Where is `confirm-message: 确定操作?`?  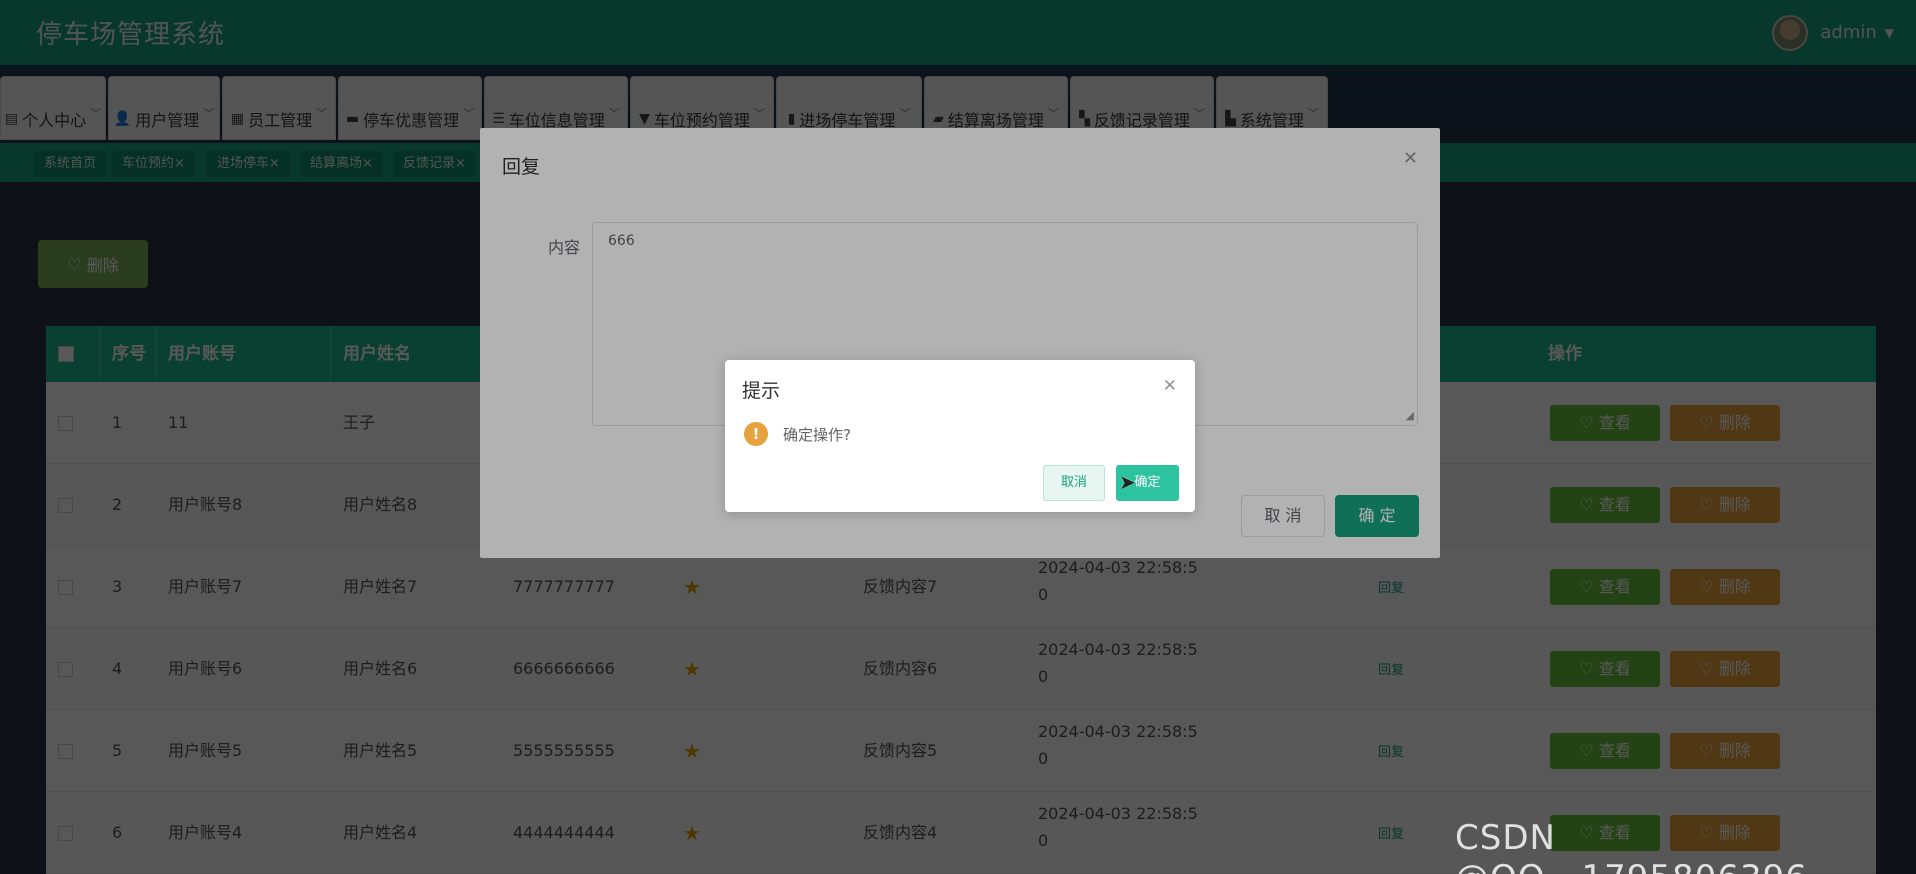
confirm-message: 确定操作? is located at coordinates (817, 435).